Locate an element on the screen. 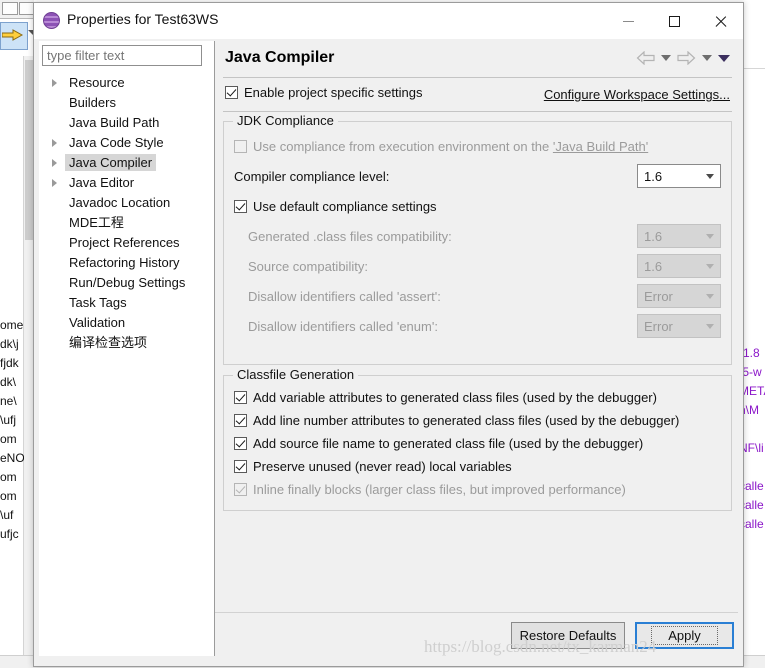 The image size is (765, 668). apply-button: Apply is located at coordinates (684, 635).